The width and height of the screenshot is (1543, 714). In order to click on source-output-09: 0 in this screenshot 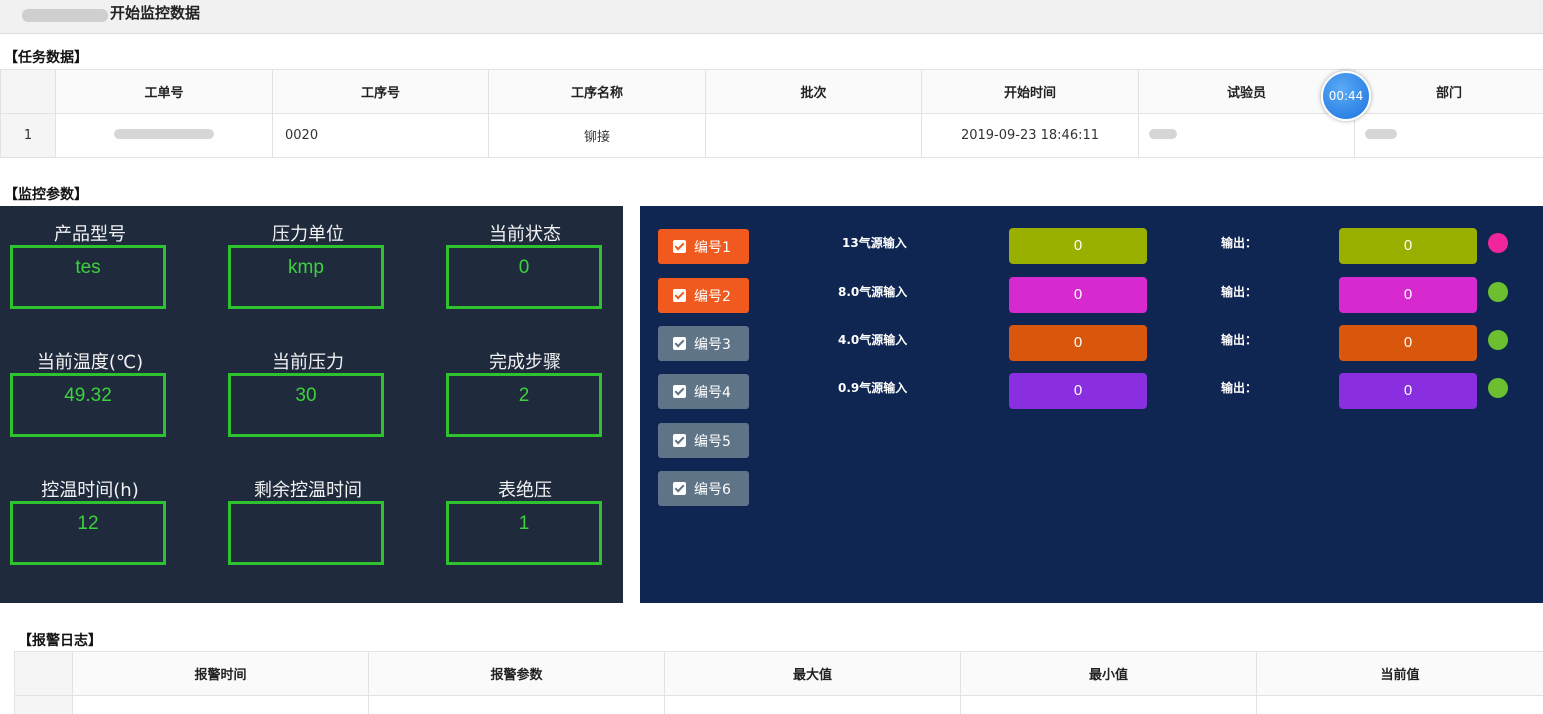, I will do `click(1408, 391)`.